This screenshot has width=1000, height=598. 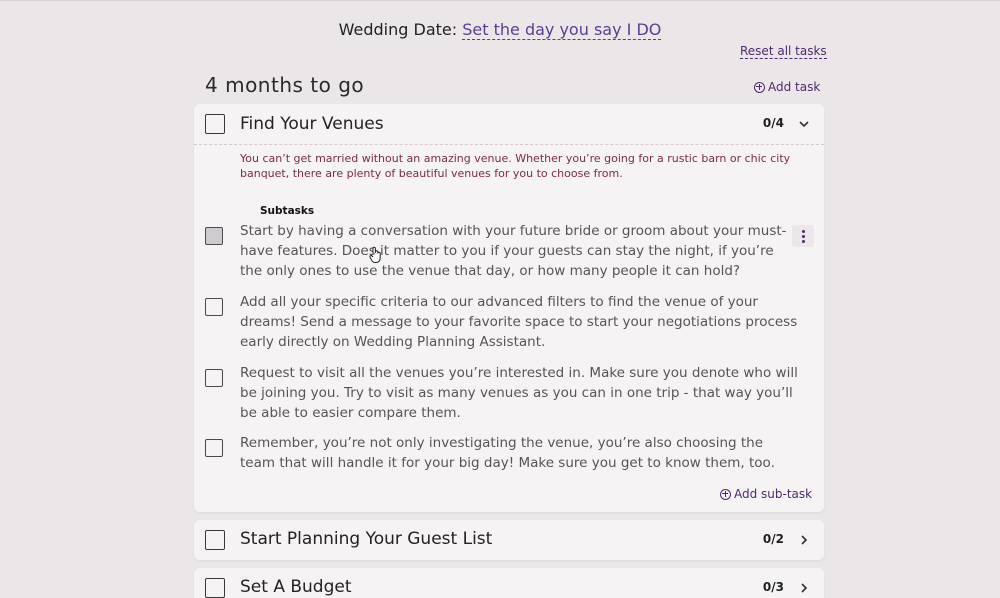 I want to click on task-progress-count: 0/3, so click(x=773, y=587).